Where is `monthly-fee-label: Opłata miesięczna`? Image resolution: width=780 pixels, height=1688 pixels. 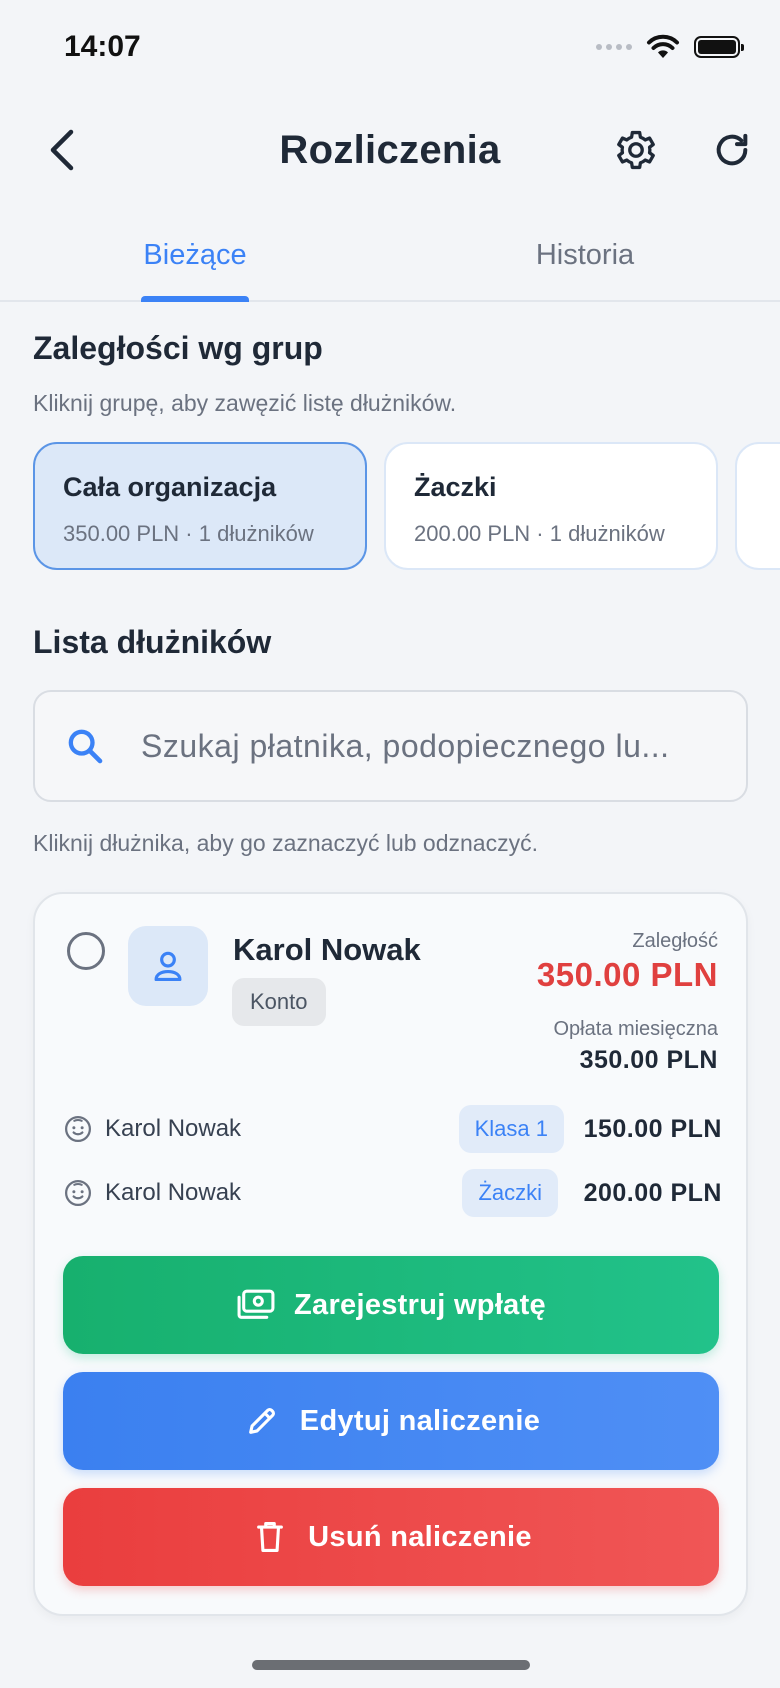 monthly-fee-label: Opłata miesięczna is located at coordinates (635, 1029).